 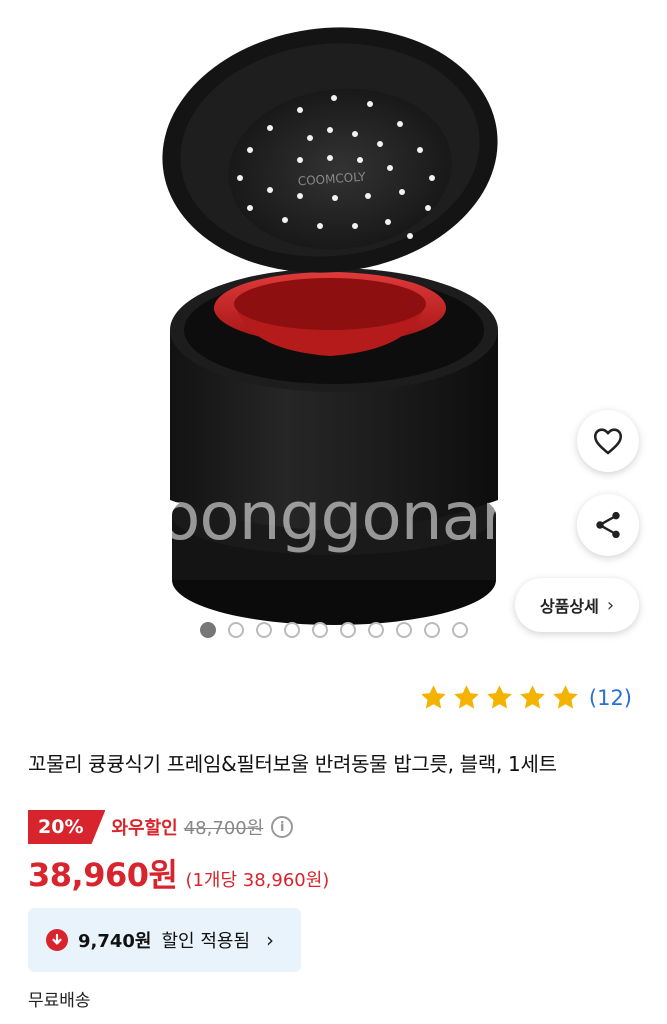 What do you see at coordinates (59, 1001) in the screenshot?
I see `shipping-info: 무료배송` at bounding box center [59, 1001].